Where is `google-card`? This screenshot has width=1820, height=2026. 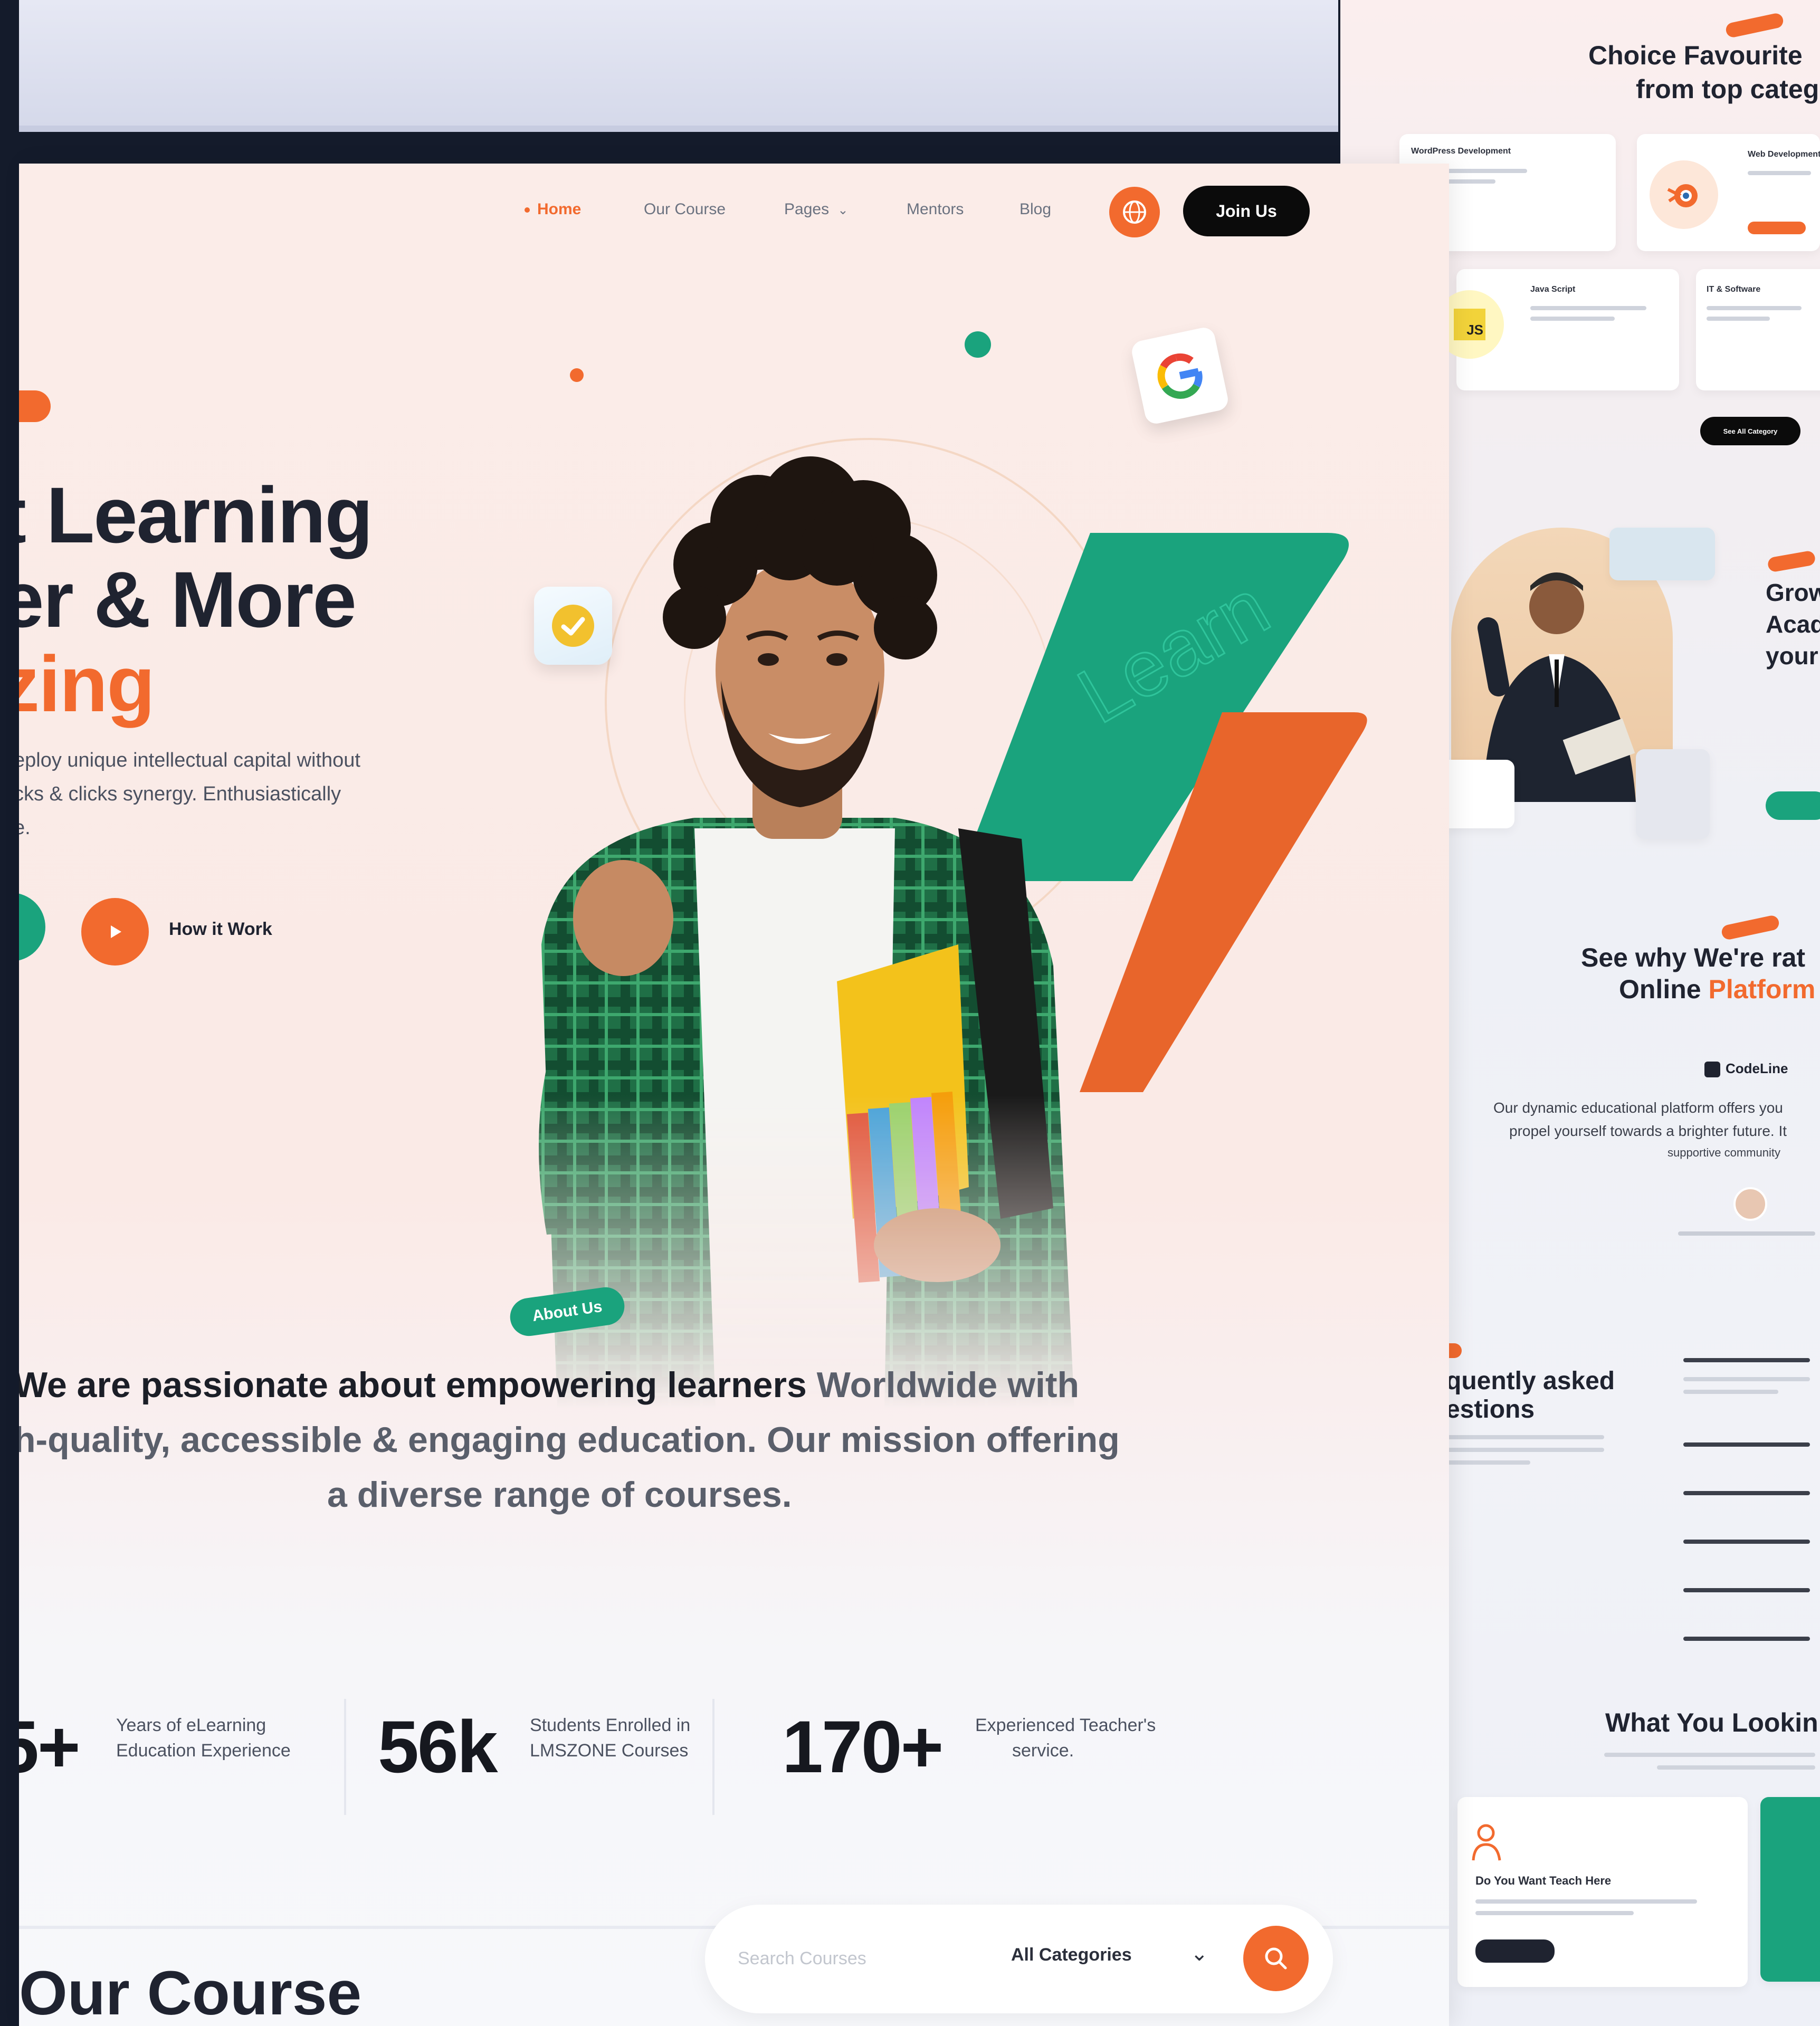 google-card is located at coordinates (1180, 376).